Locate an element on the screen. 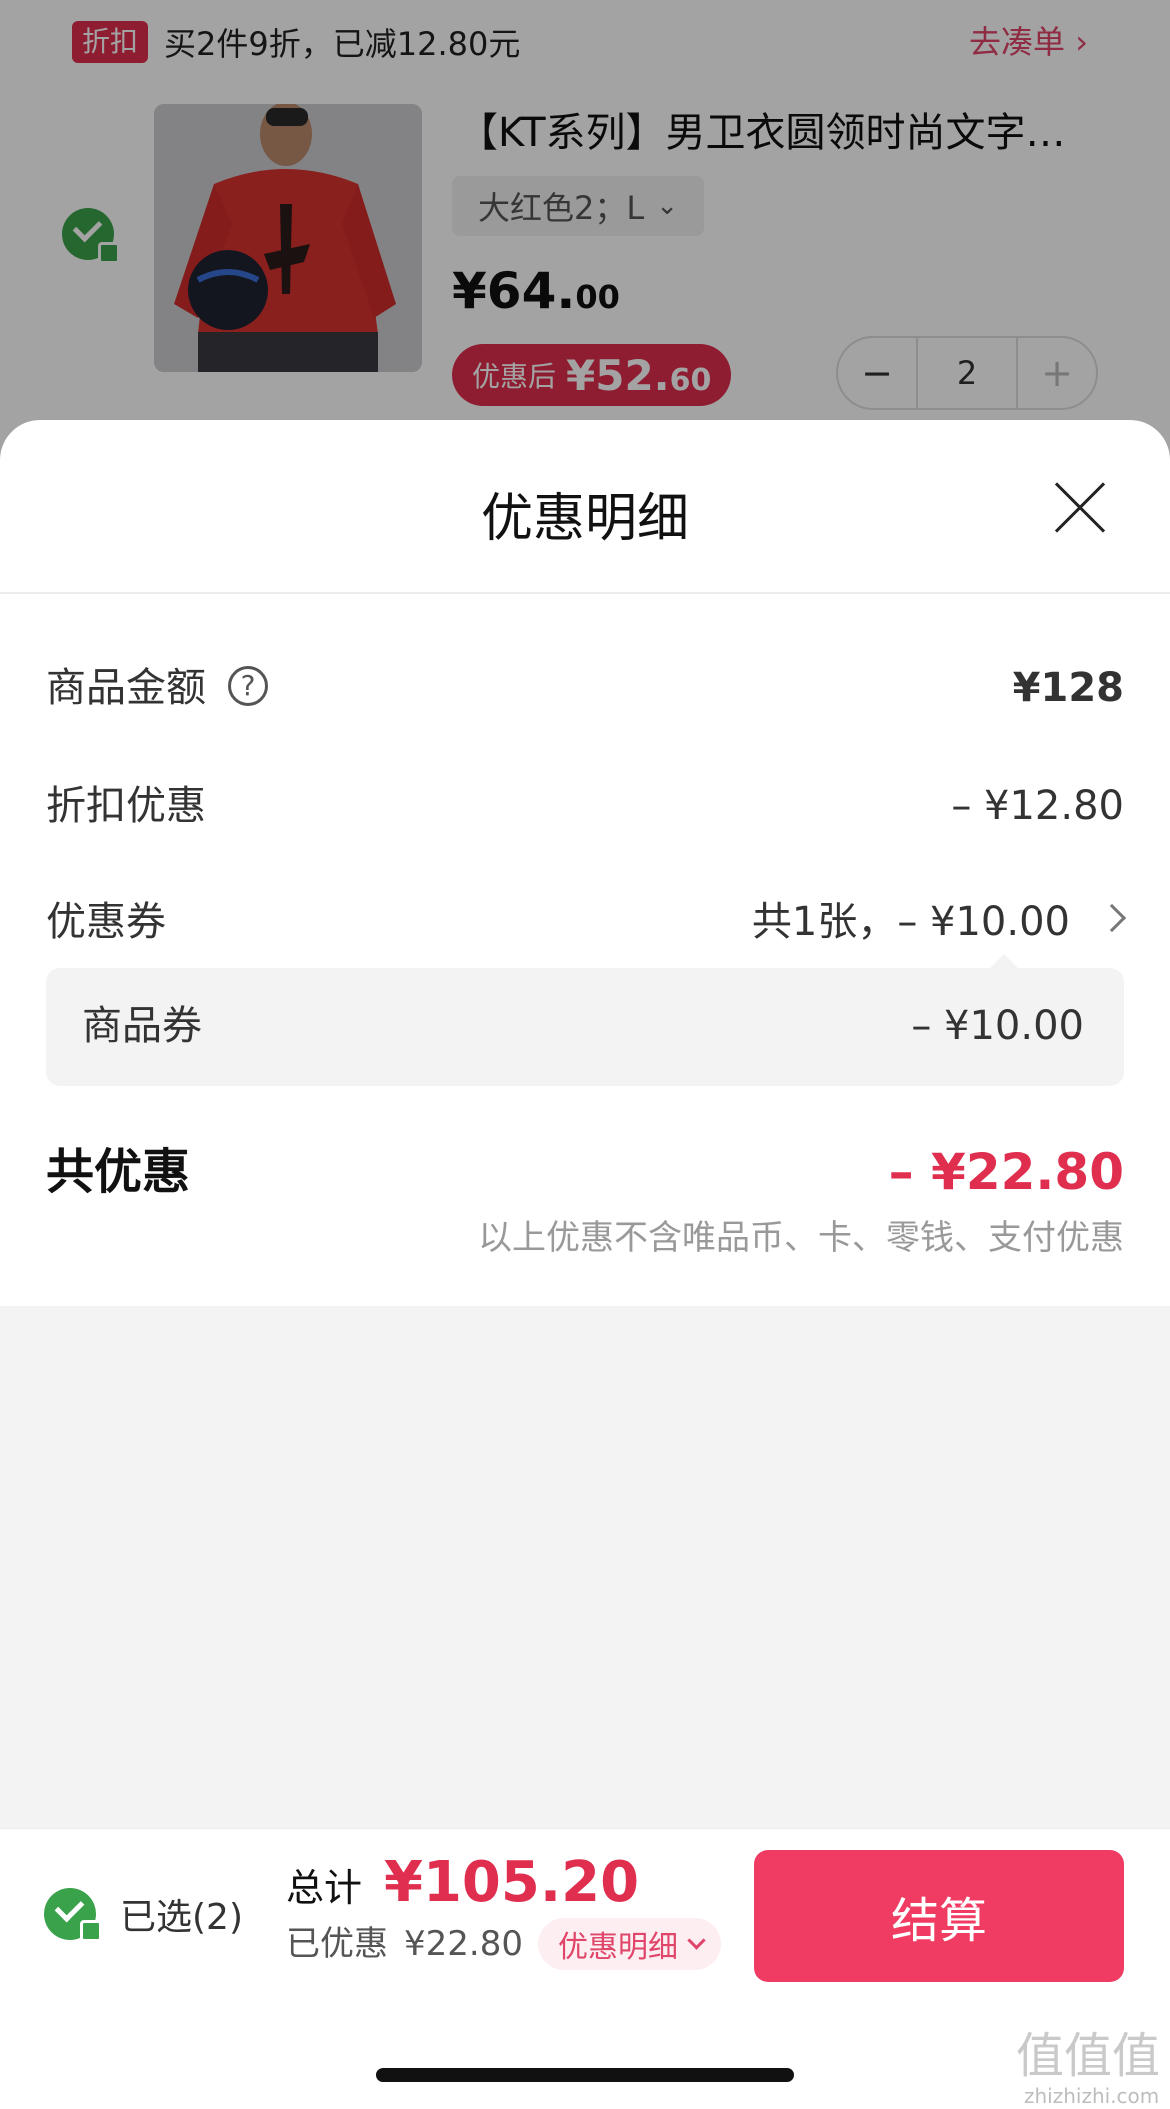  sheet-title: 优惠明细 is located at coordinates (584, 519).